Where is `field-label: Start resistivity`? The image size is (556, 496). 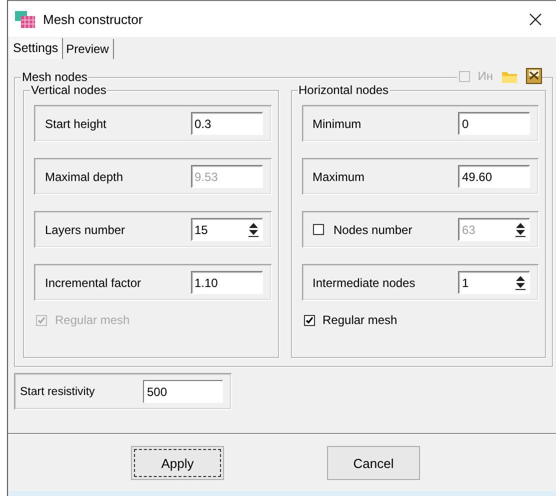
field-label: Start resistivity is located at coordinates (57, 392).